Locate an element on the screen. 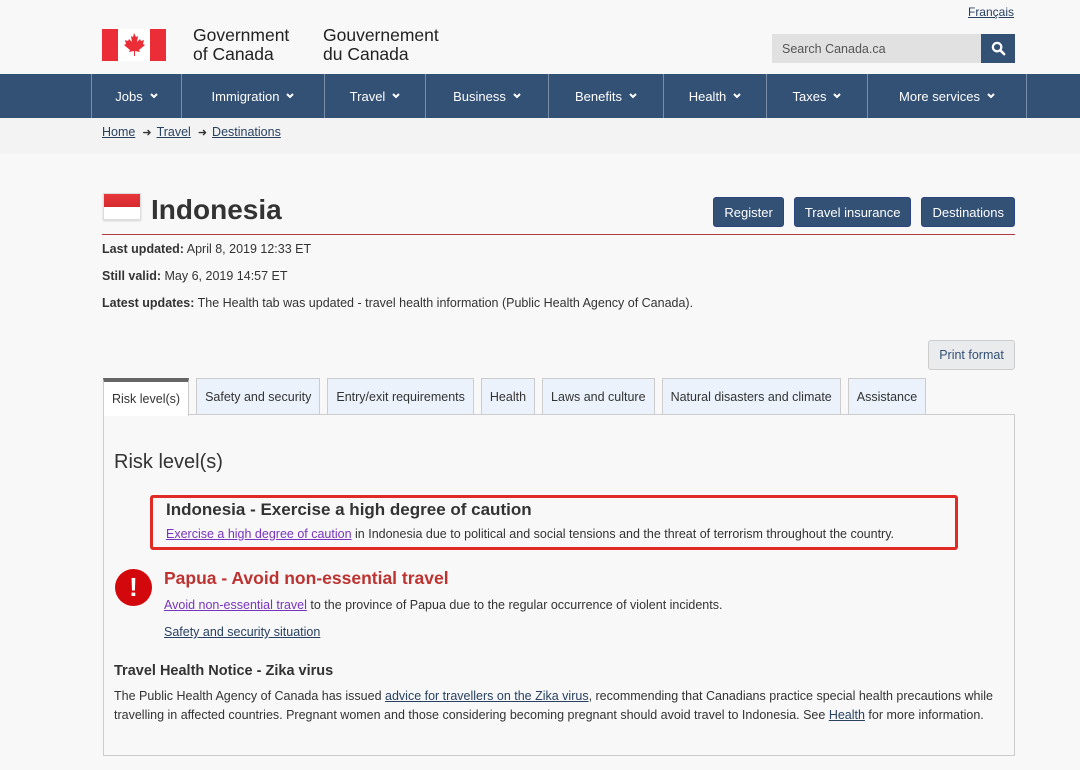 The width and height of the screenshot is (1080, 770). register-button: Register is located at coordinates (748, 212).